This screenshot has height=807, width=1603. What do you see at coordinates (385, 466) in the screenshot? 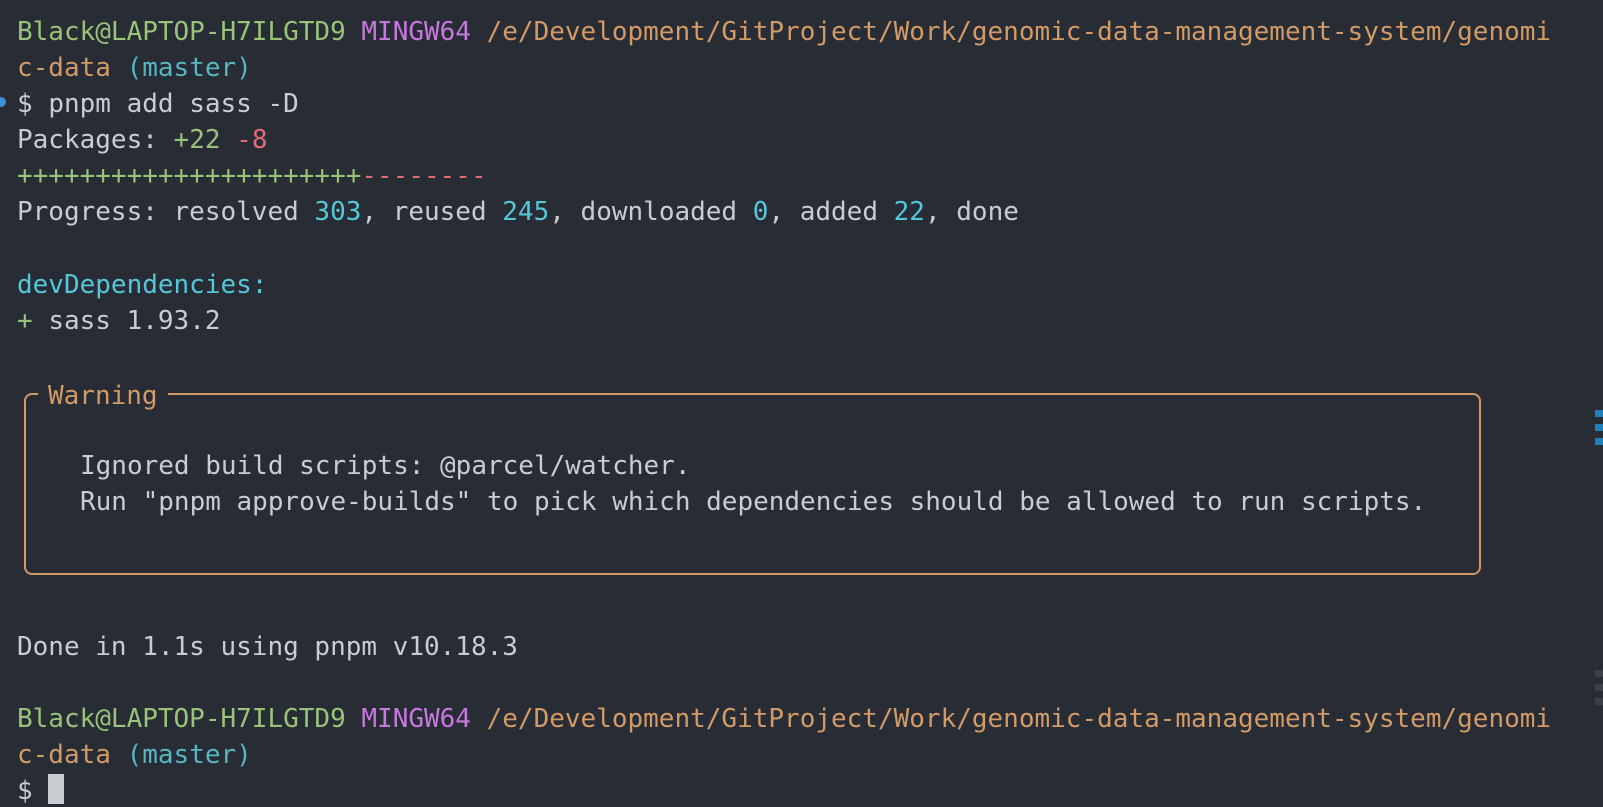
I see `warning-line-1: Ignored build scripts: @parcel/watcher.` at bounding box center [385, 466].